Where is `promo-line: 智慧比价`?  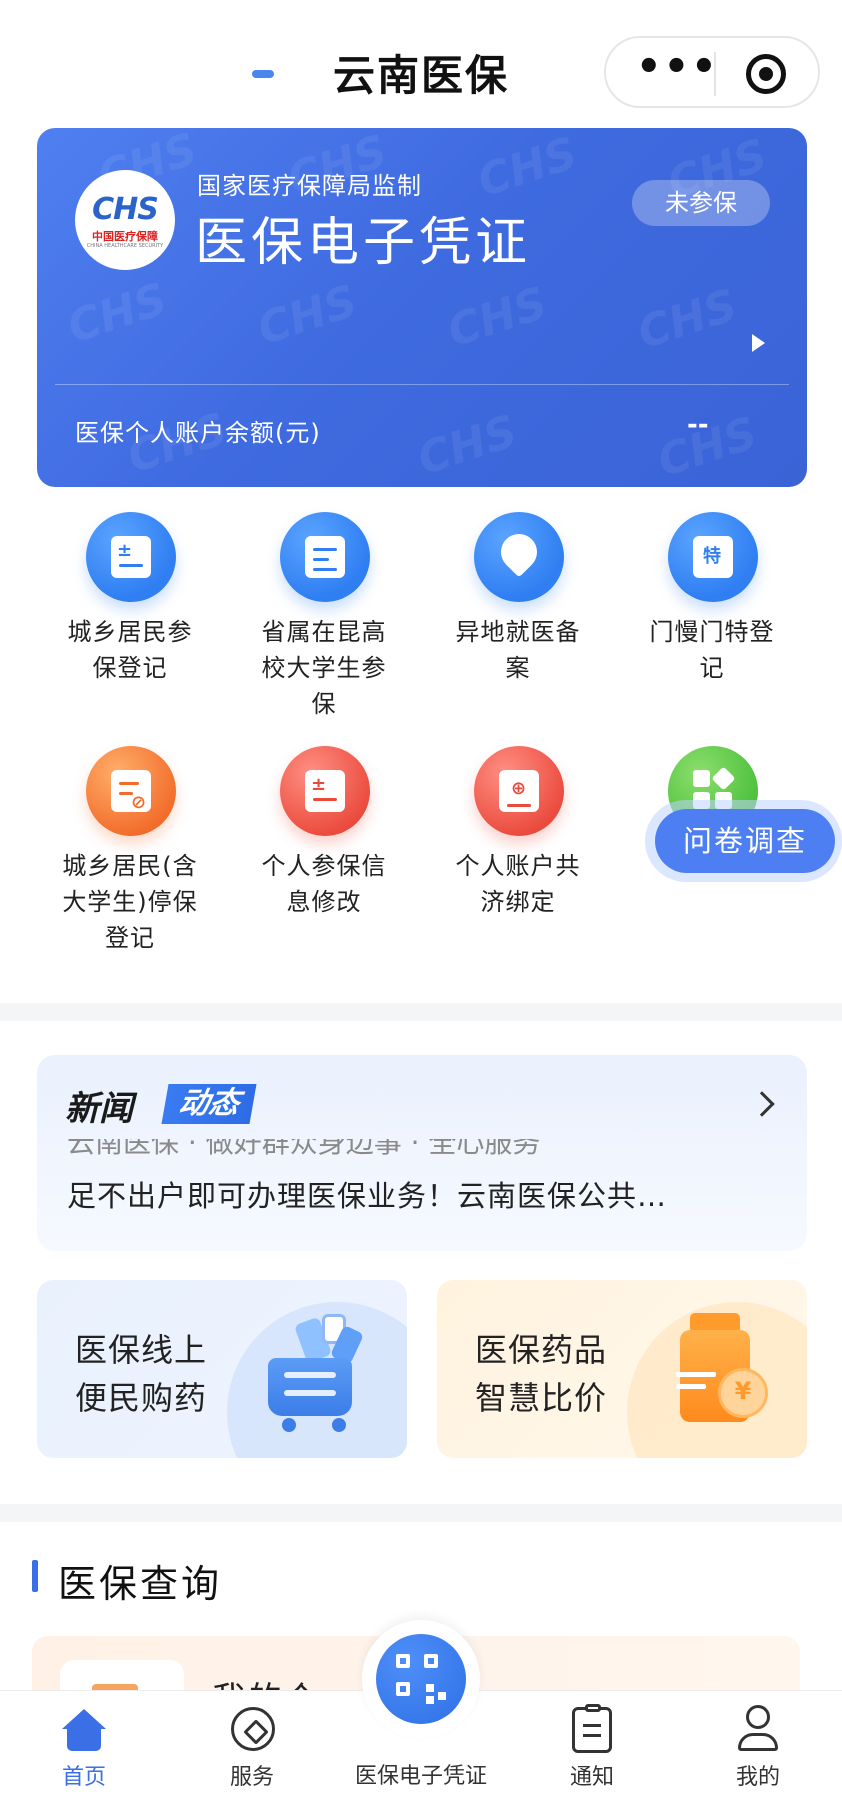 promo-line: 智慧比价 is located at coordinates (541, 1398).